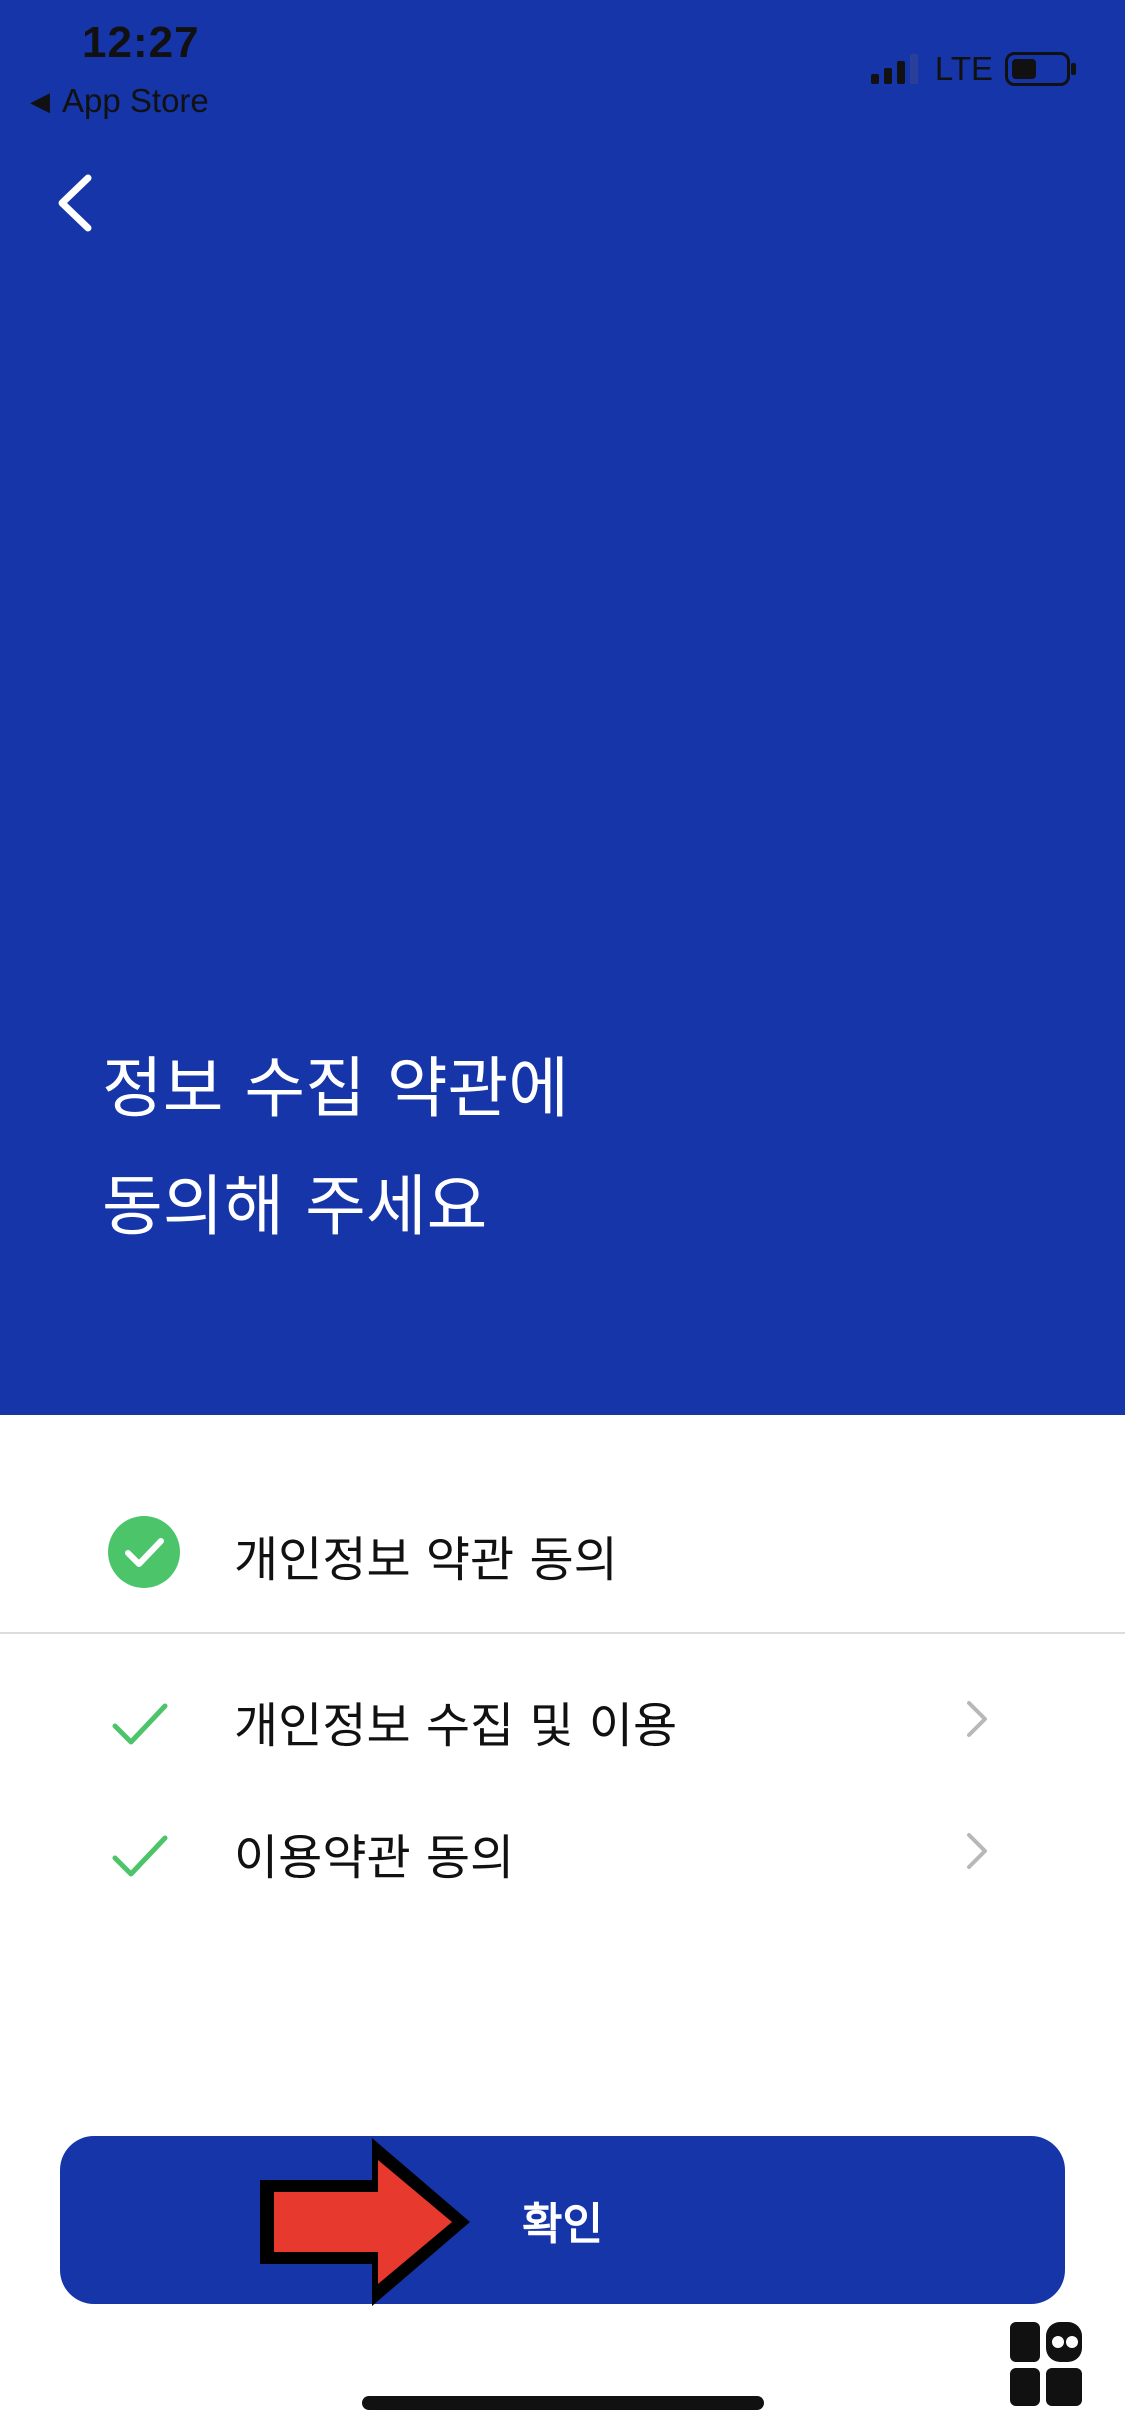 This screenshot has width=1125, height=2436. Describe the element at coordinates (1046, 2364) in the screenshot. I see `watermark-logo-icon` at that location.